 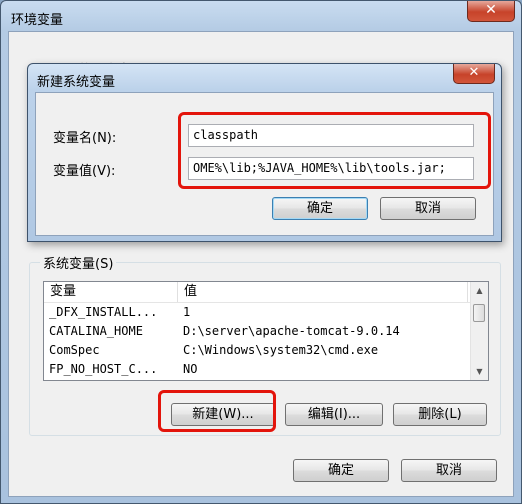 I want to click on dialog-cancel-button: 取消, so click(x=428, y=208).